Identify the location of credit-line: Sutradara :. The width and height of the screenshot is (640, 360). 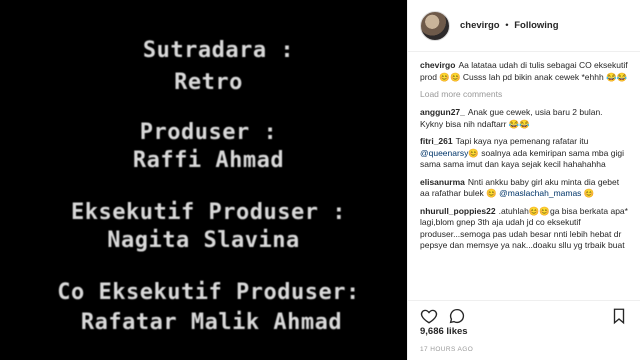
(218, 50).